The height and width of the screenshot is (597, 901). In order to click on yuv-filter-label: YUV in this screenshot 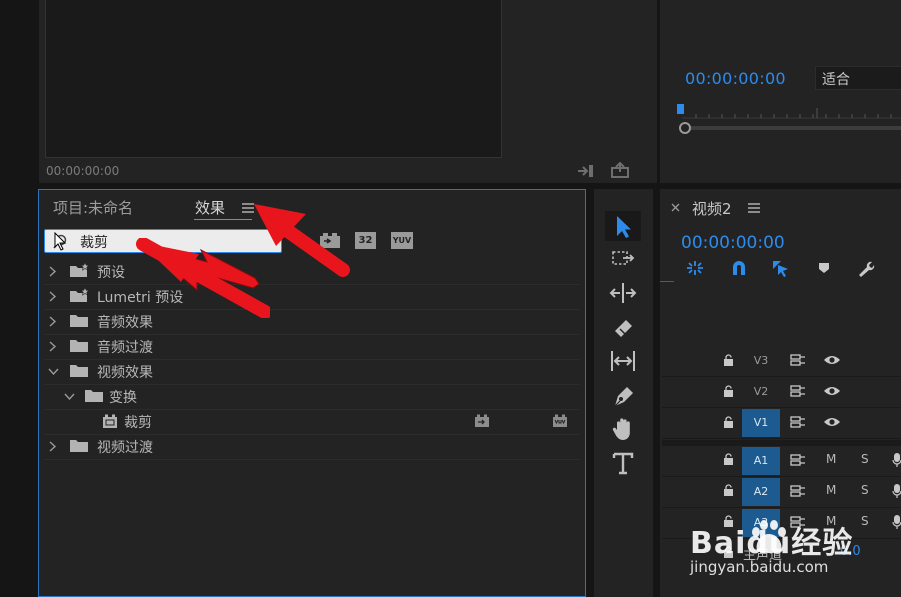, I will do `click(402, 240)`.